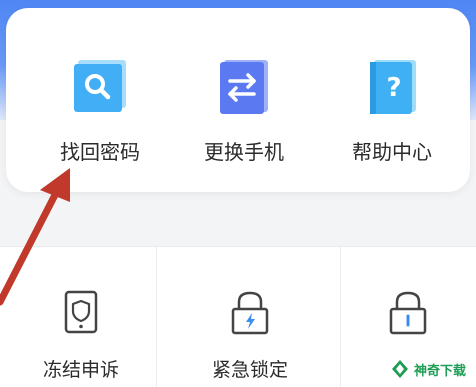 This screenshot has width=476, height=387. What do you see at coordinates (408, 312) in the screenshot?
I see `lock-icon` at bounding box center [408, 312].